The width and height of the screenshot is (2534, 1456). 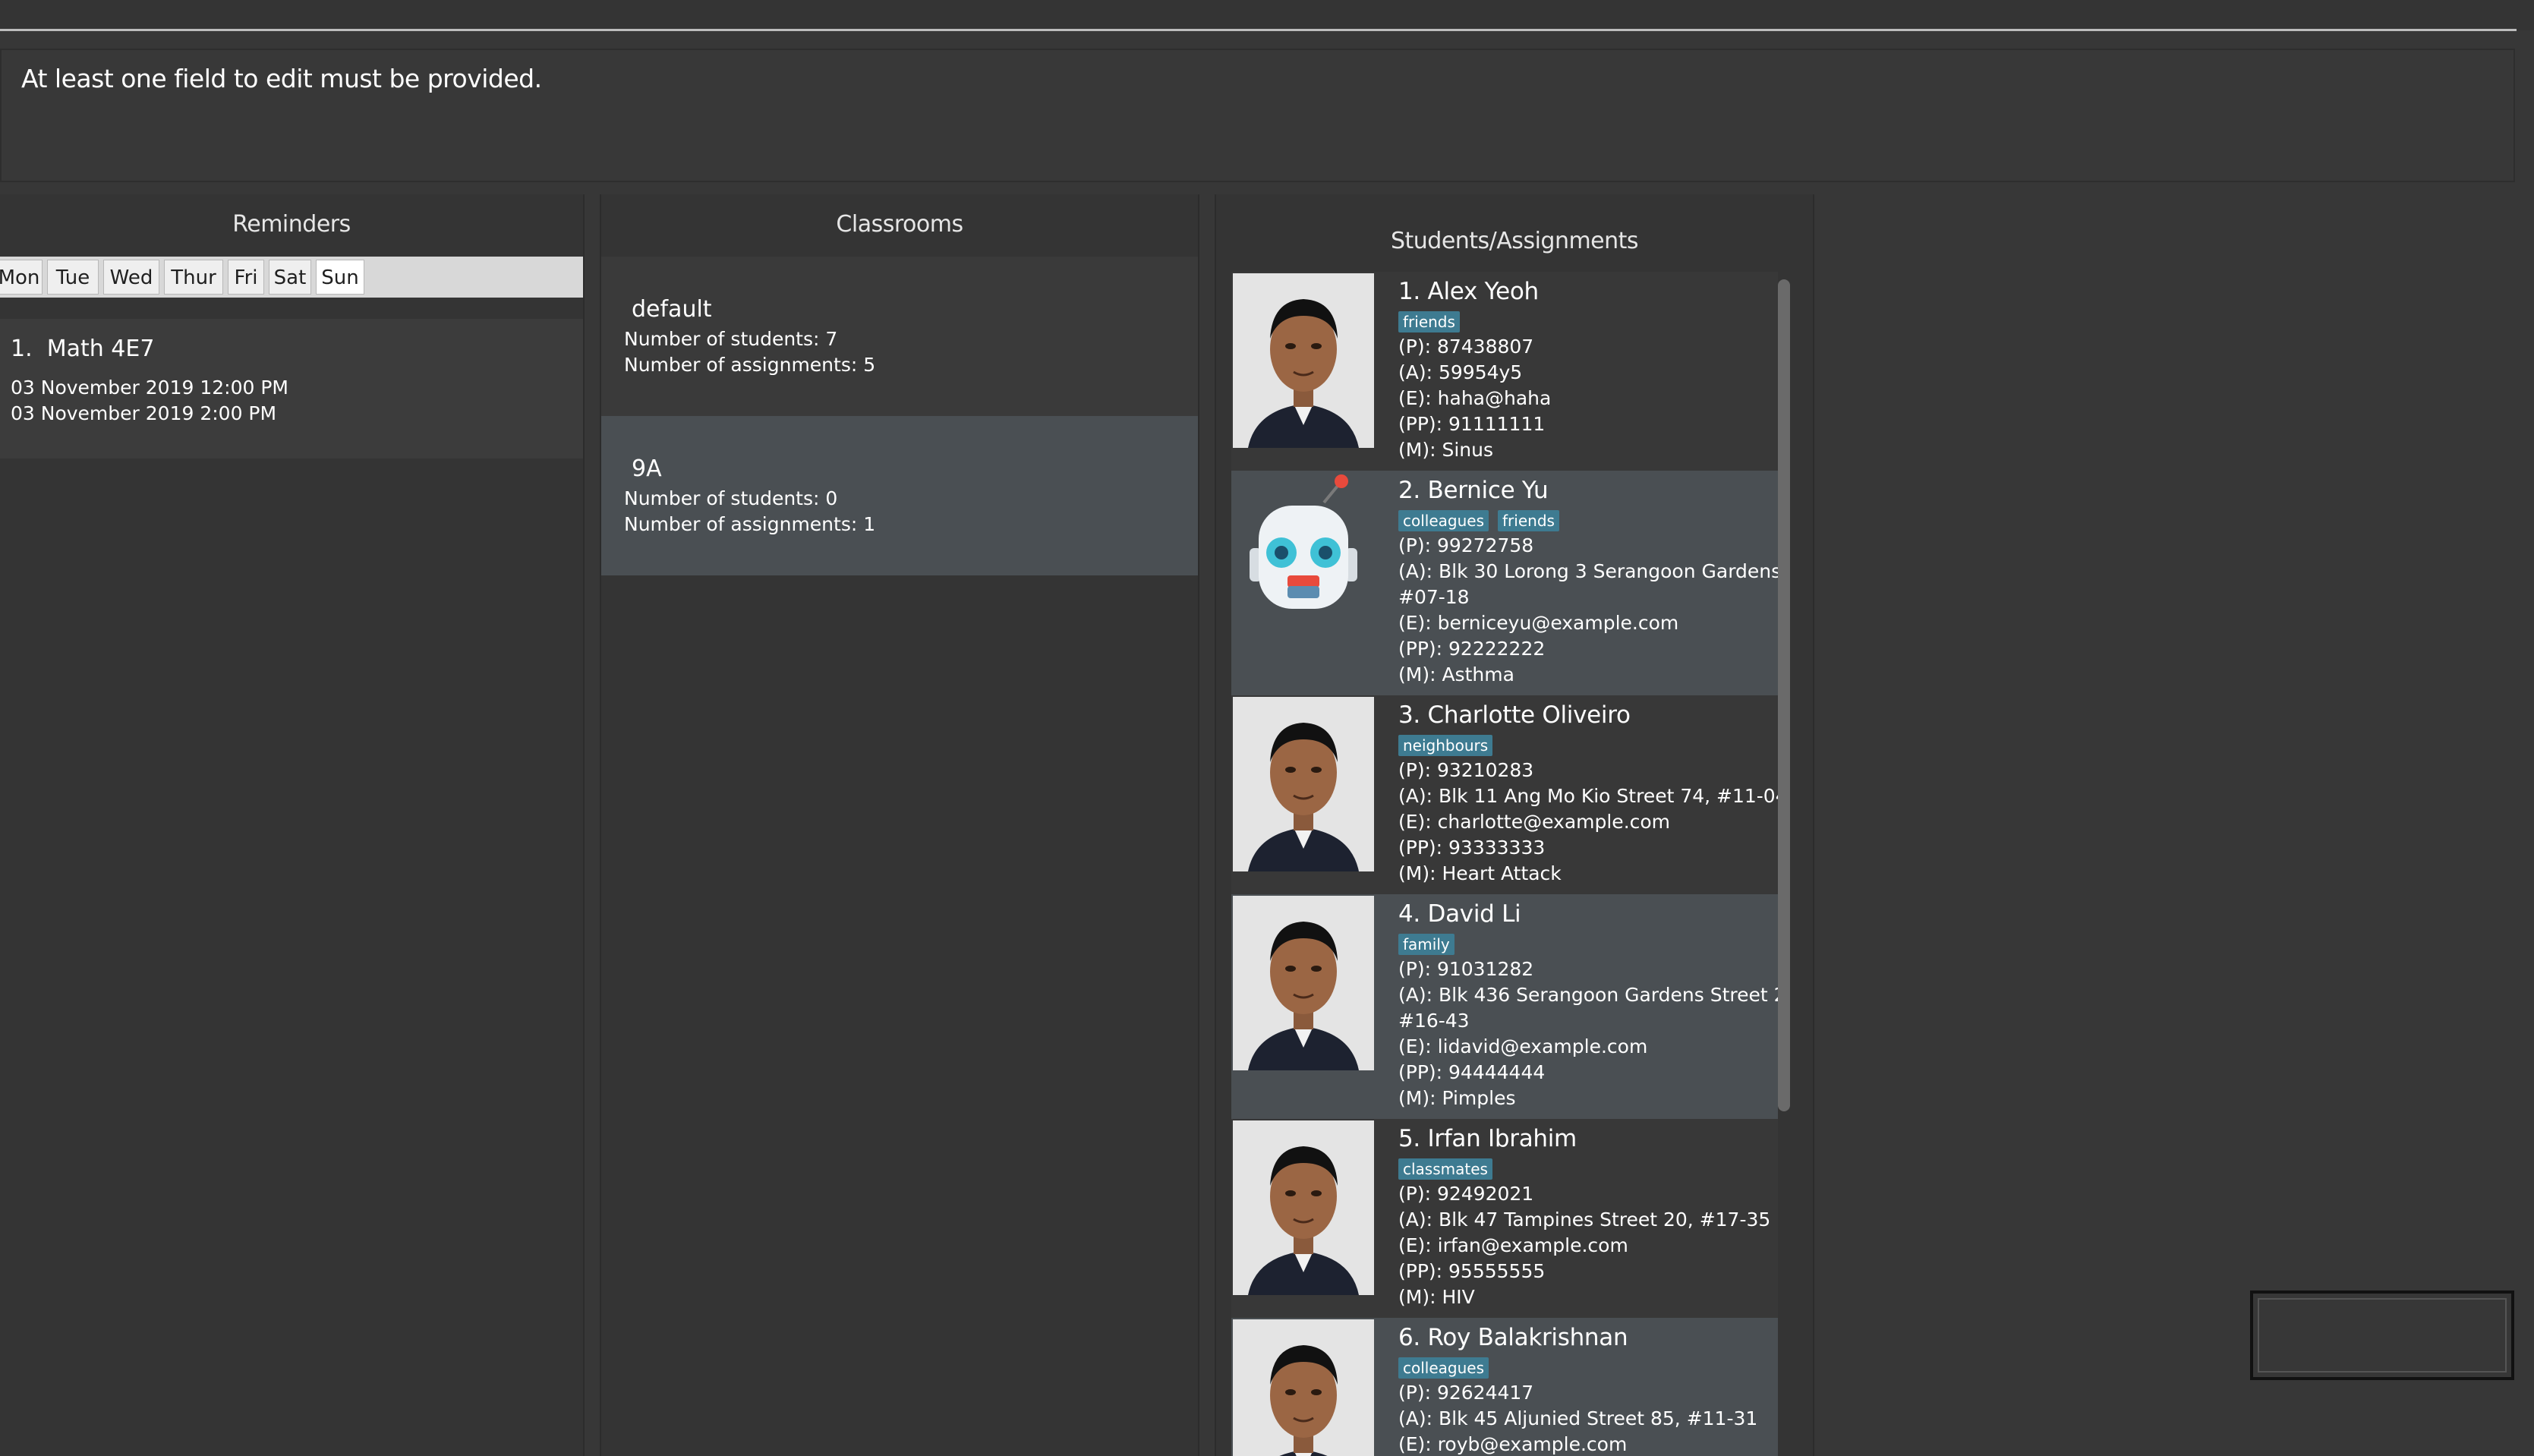 I want to click on student-name: 1. Alex Yeoh, so click(x=1468, y=291).